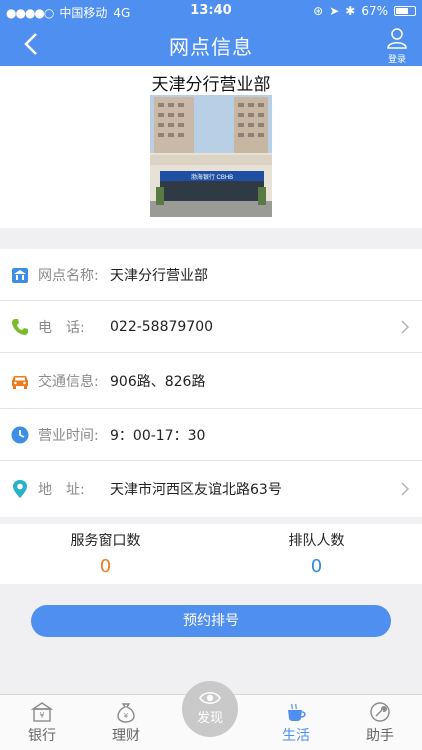  I want to click on bank-icon, so click(20, 275).